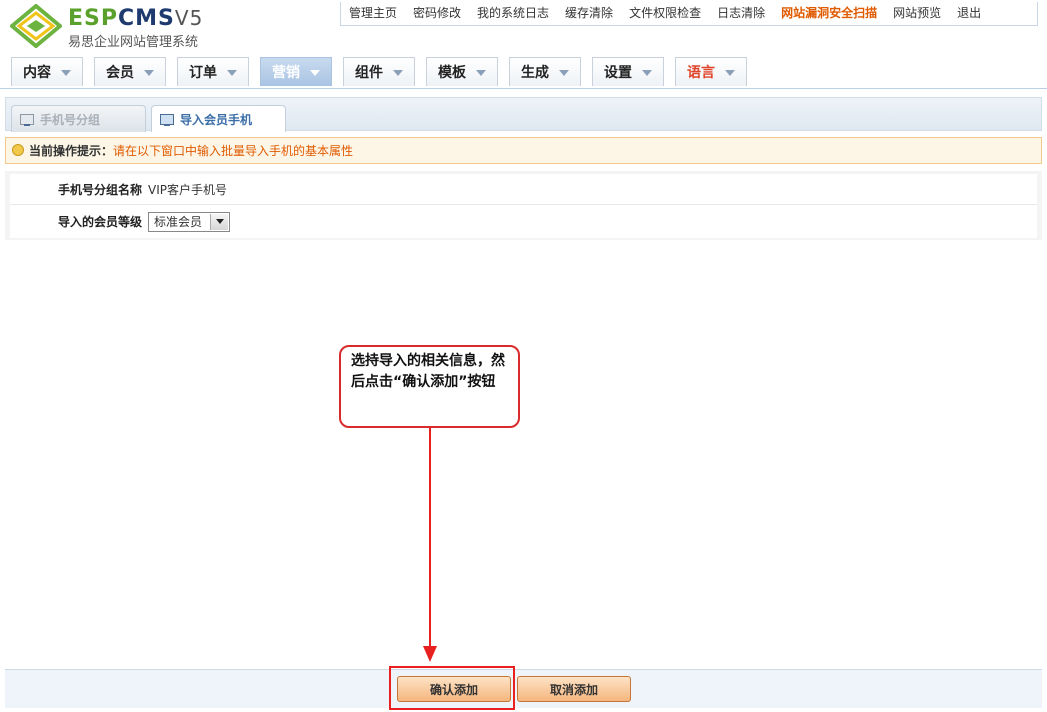 The height and width of the screenshot is (712, 1047). I want to click on cancel-add-button: 取消添加, so click(574, 689).